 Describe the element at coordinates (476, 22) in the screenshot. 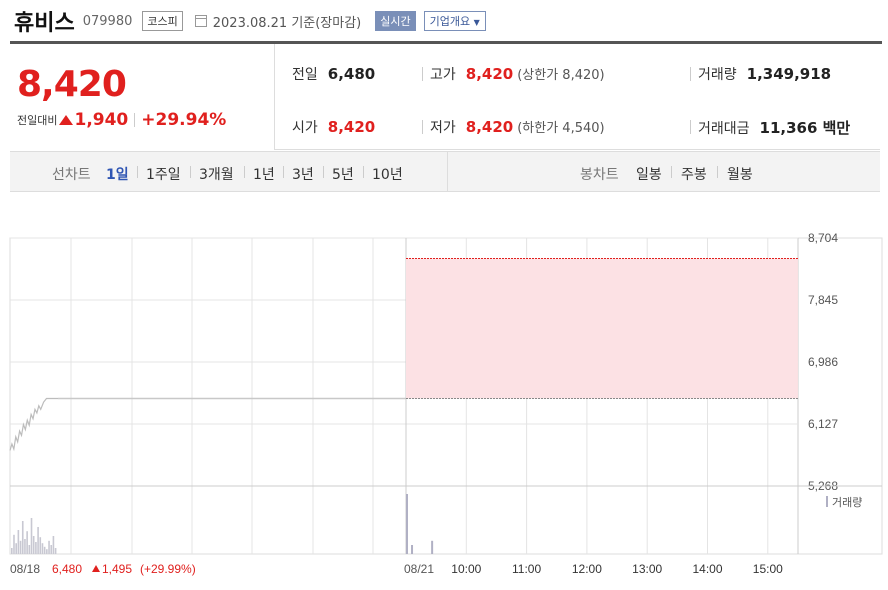

I see `chevron-down-icon: ▼` at that location.